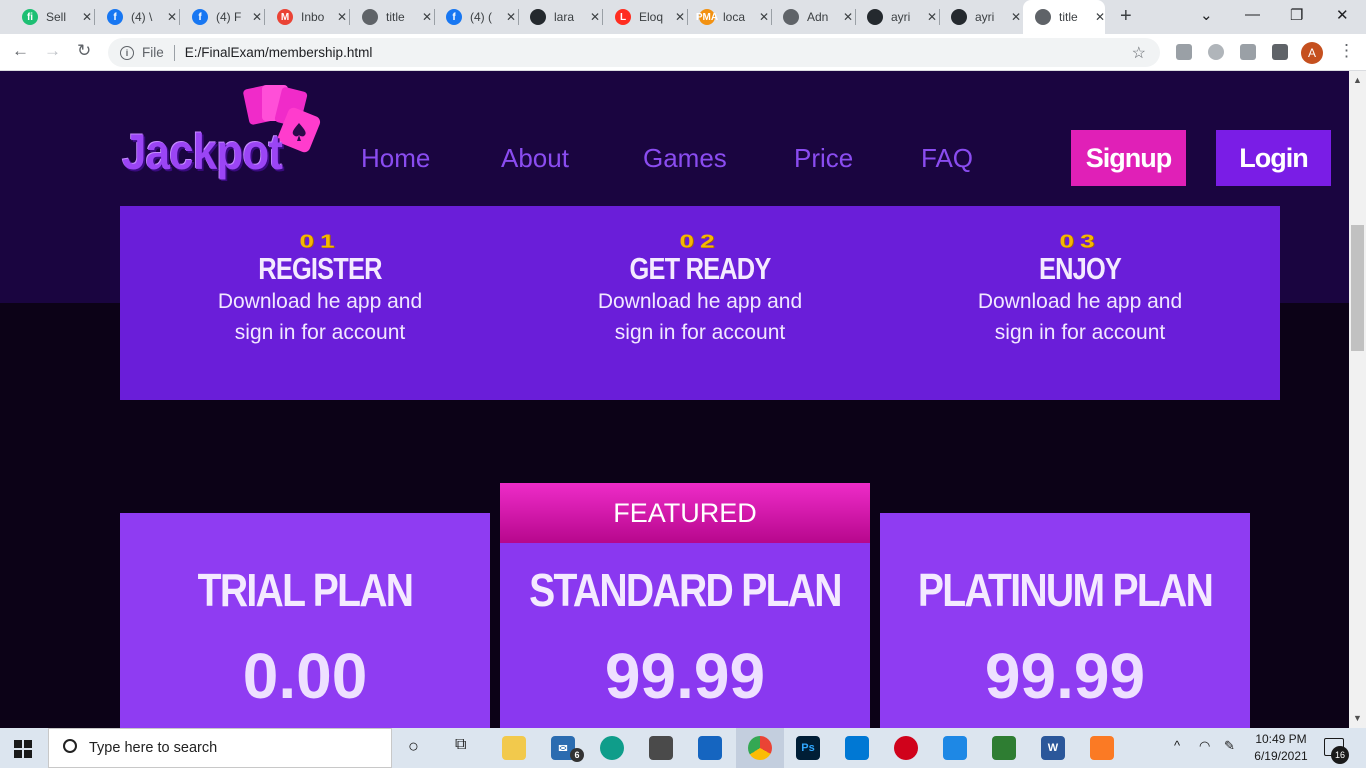 The height and width of the screenshot is (768, 1366). Describe the element at coordinates (1126, 16) in the screenshot. I see `new-tab-button: +` at that location.